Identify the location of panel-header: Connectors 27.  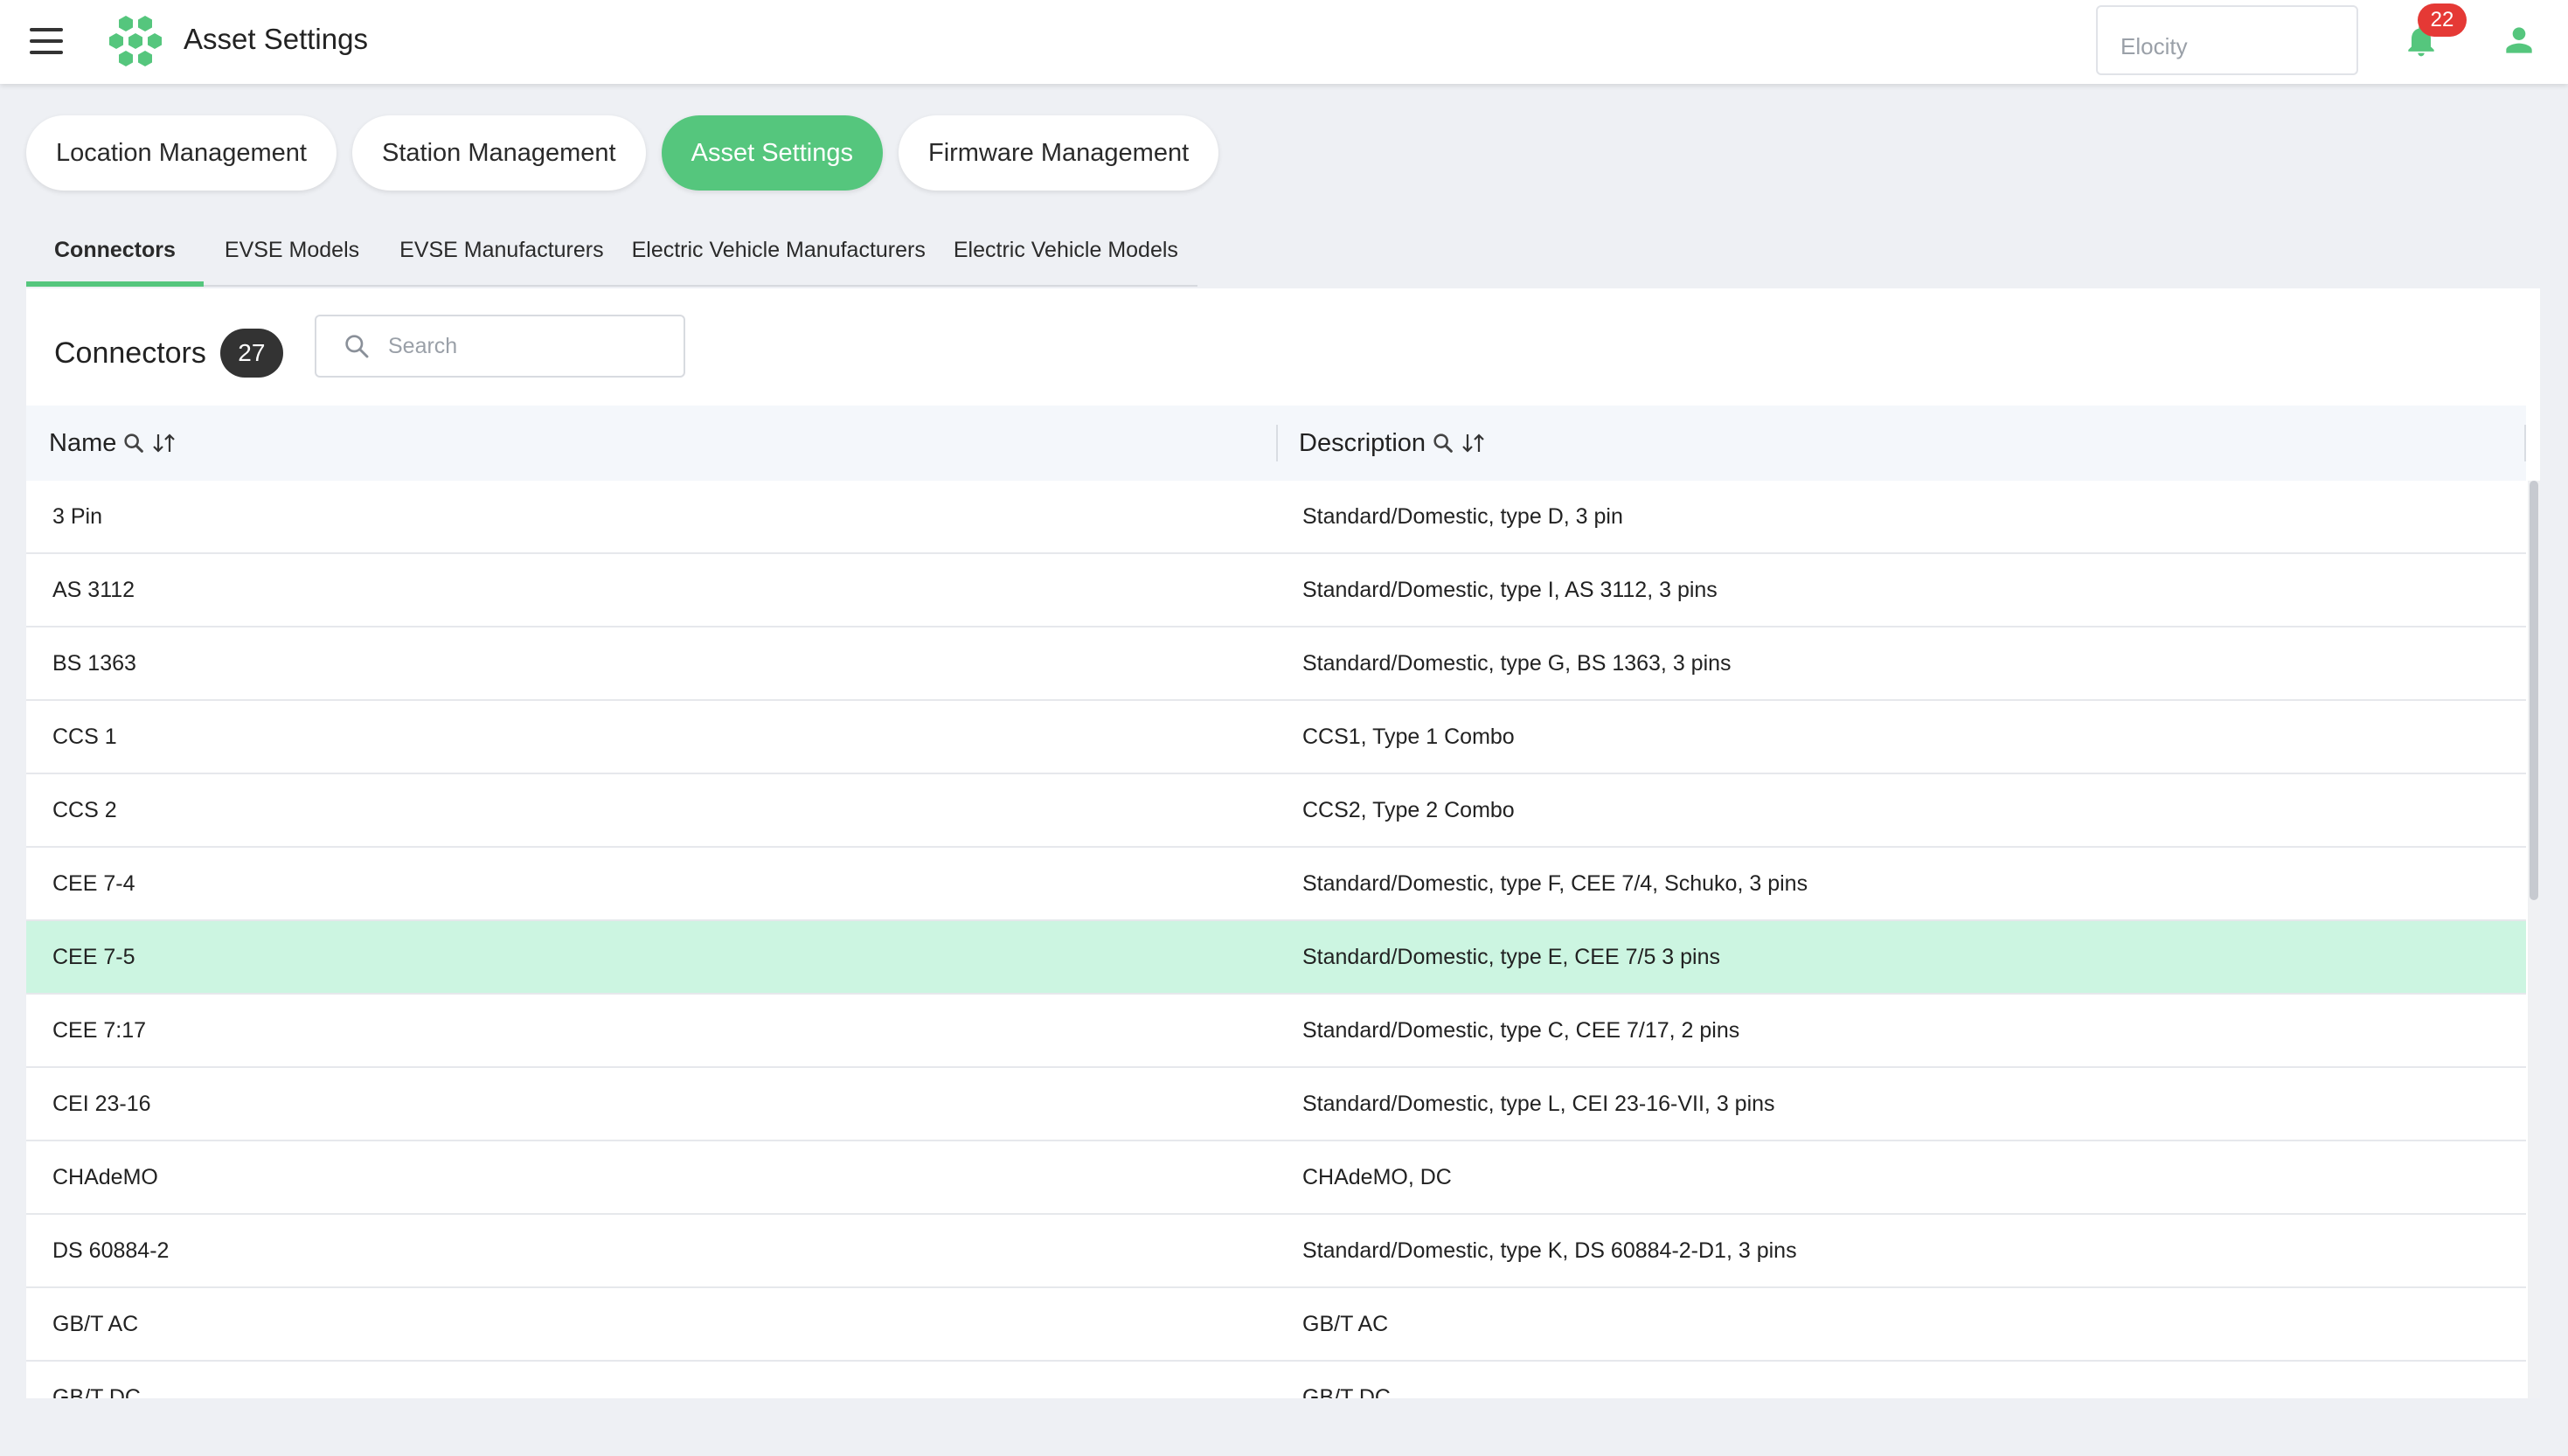
(168, 353).